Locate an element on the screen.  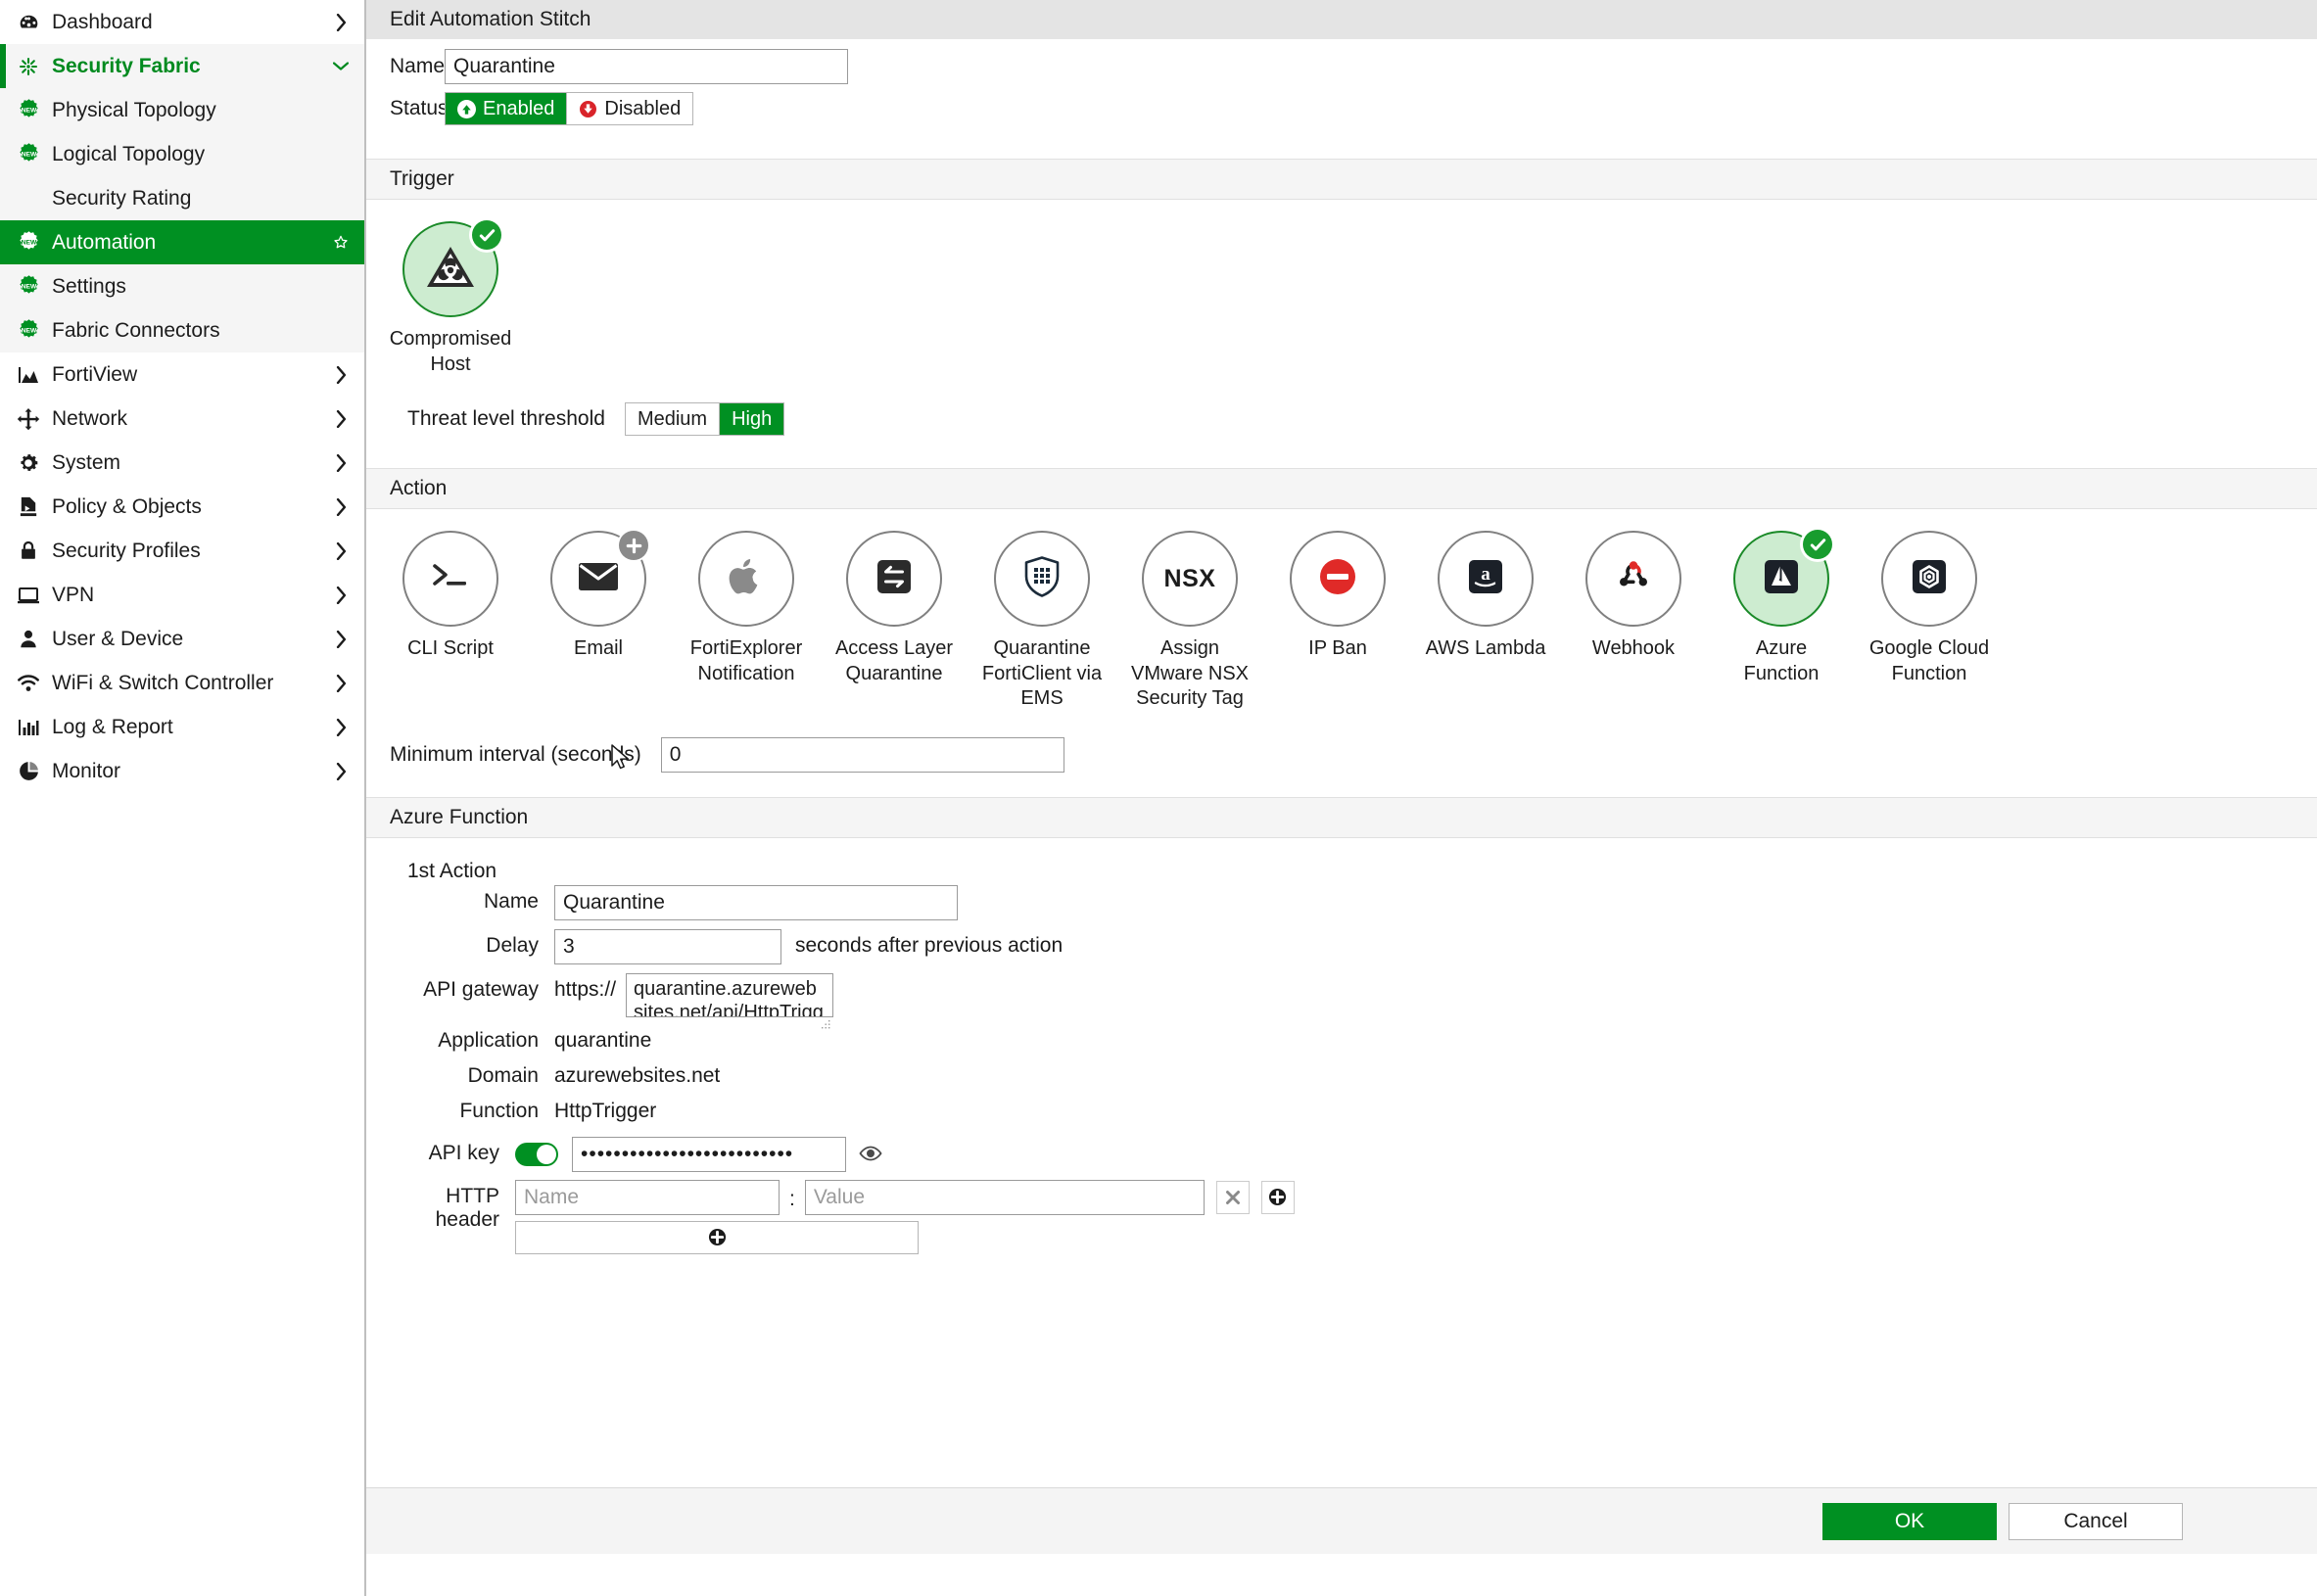
action-tile-aws-lambda: a AWS Lambda is located at coordinates (1485, 596).